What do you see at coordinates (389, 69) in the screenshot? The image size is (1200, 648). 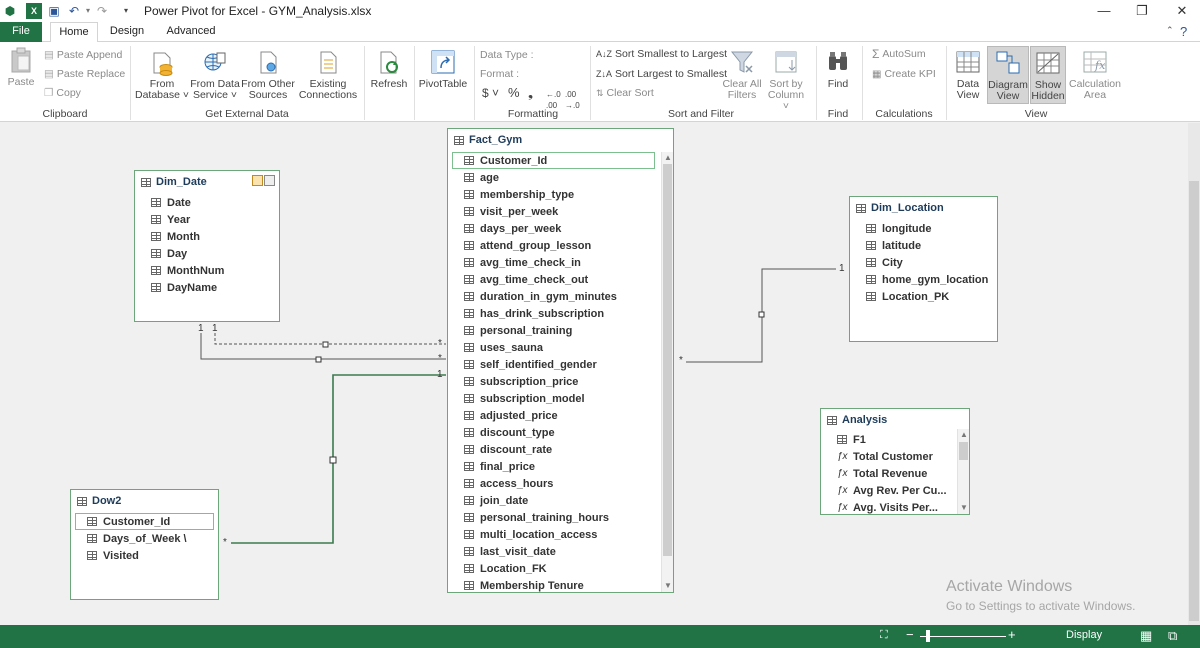 I see `refresh-button: Refresh` at bounding box center [389, 69].